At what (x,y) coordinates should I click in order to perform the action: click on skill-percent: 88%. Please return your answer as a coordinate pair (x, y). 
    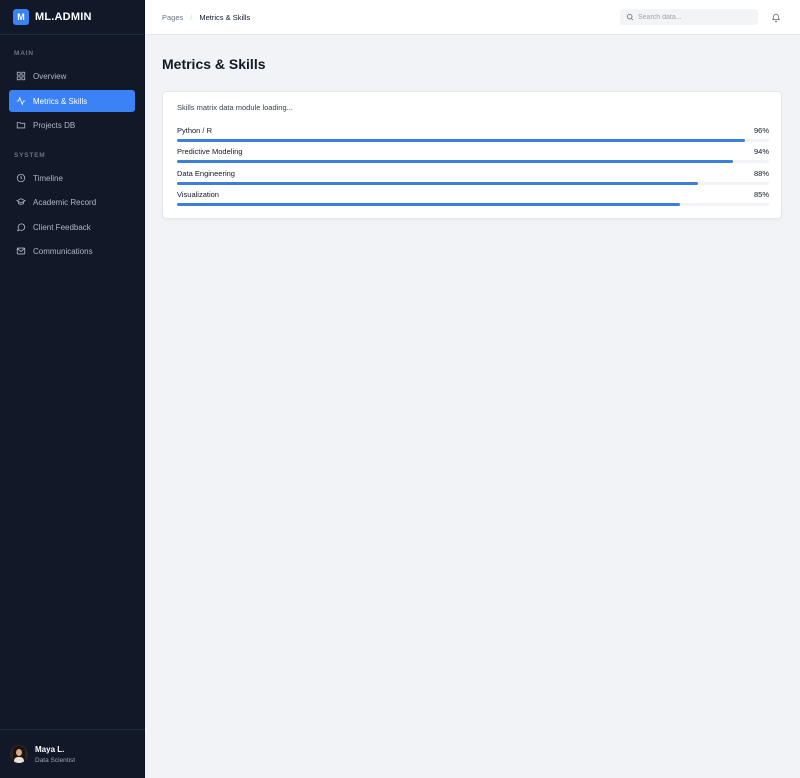
    Looking at the image, I should click on (761, 173).